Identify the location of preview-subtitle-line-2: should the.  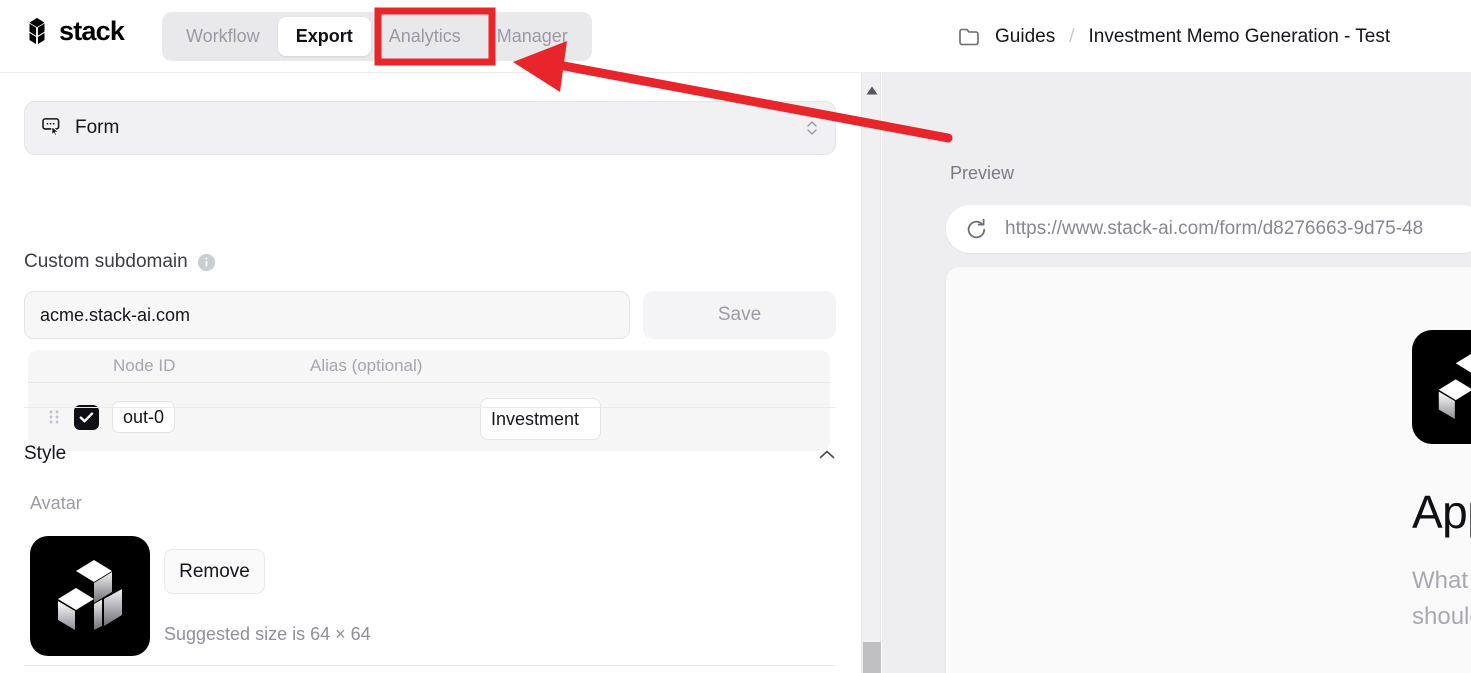
(1441, 616).